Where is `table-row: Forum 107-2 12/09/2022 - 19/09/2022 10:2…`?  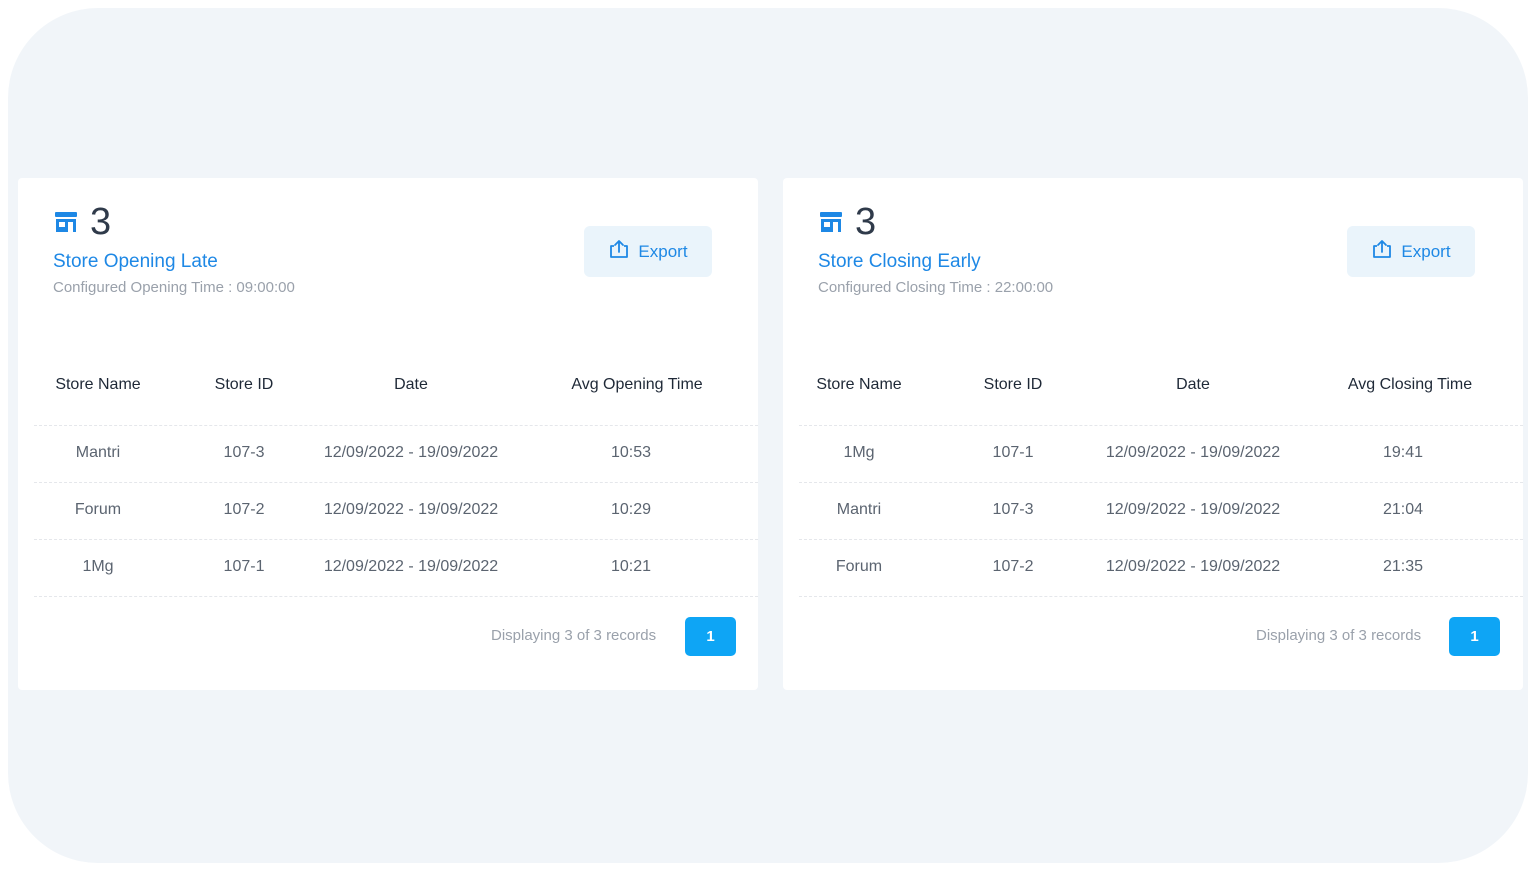 table-row: Forum 107-2 12/09/2022 - 19/09/2022 10:2… is located at coordinates (396, 511).